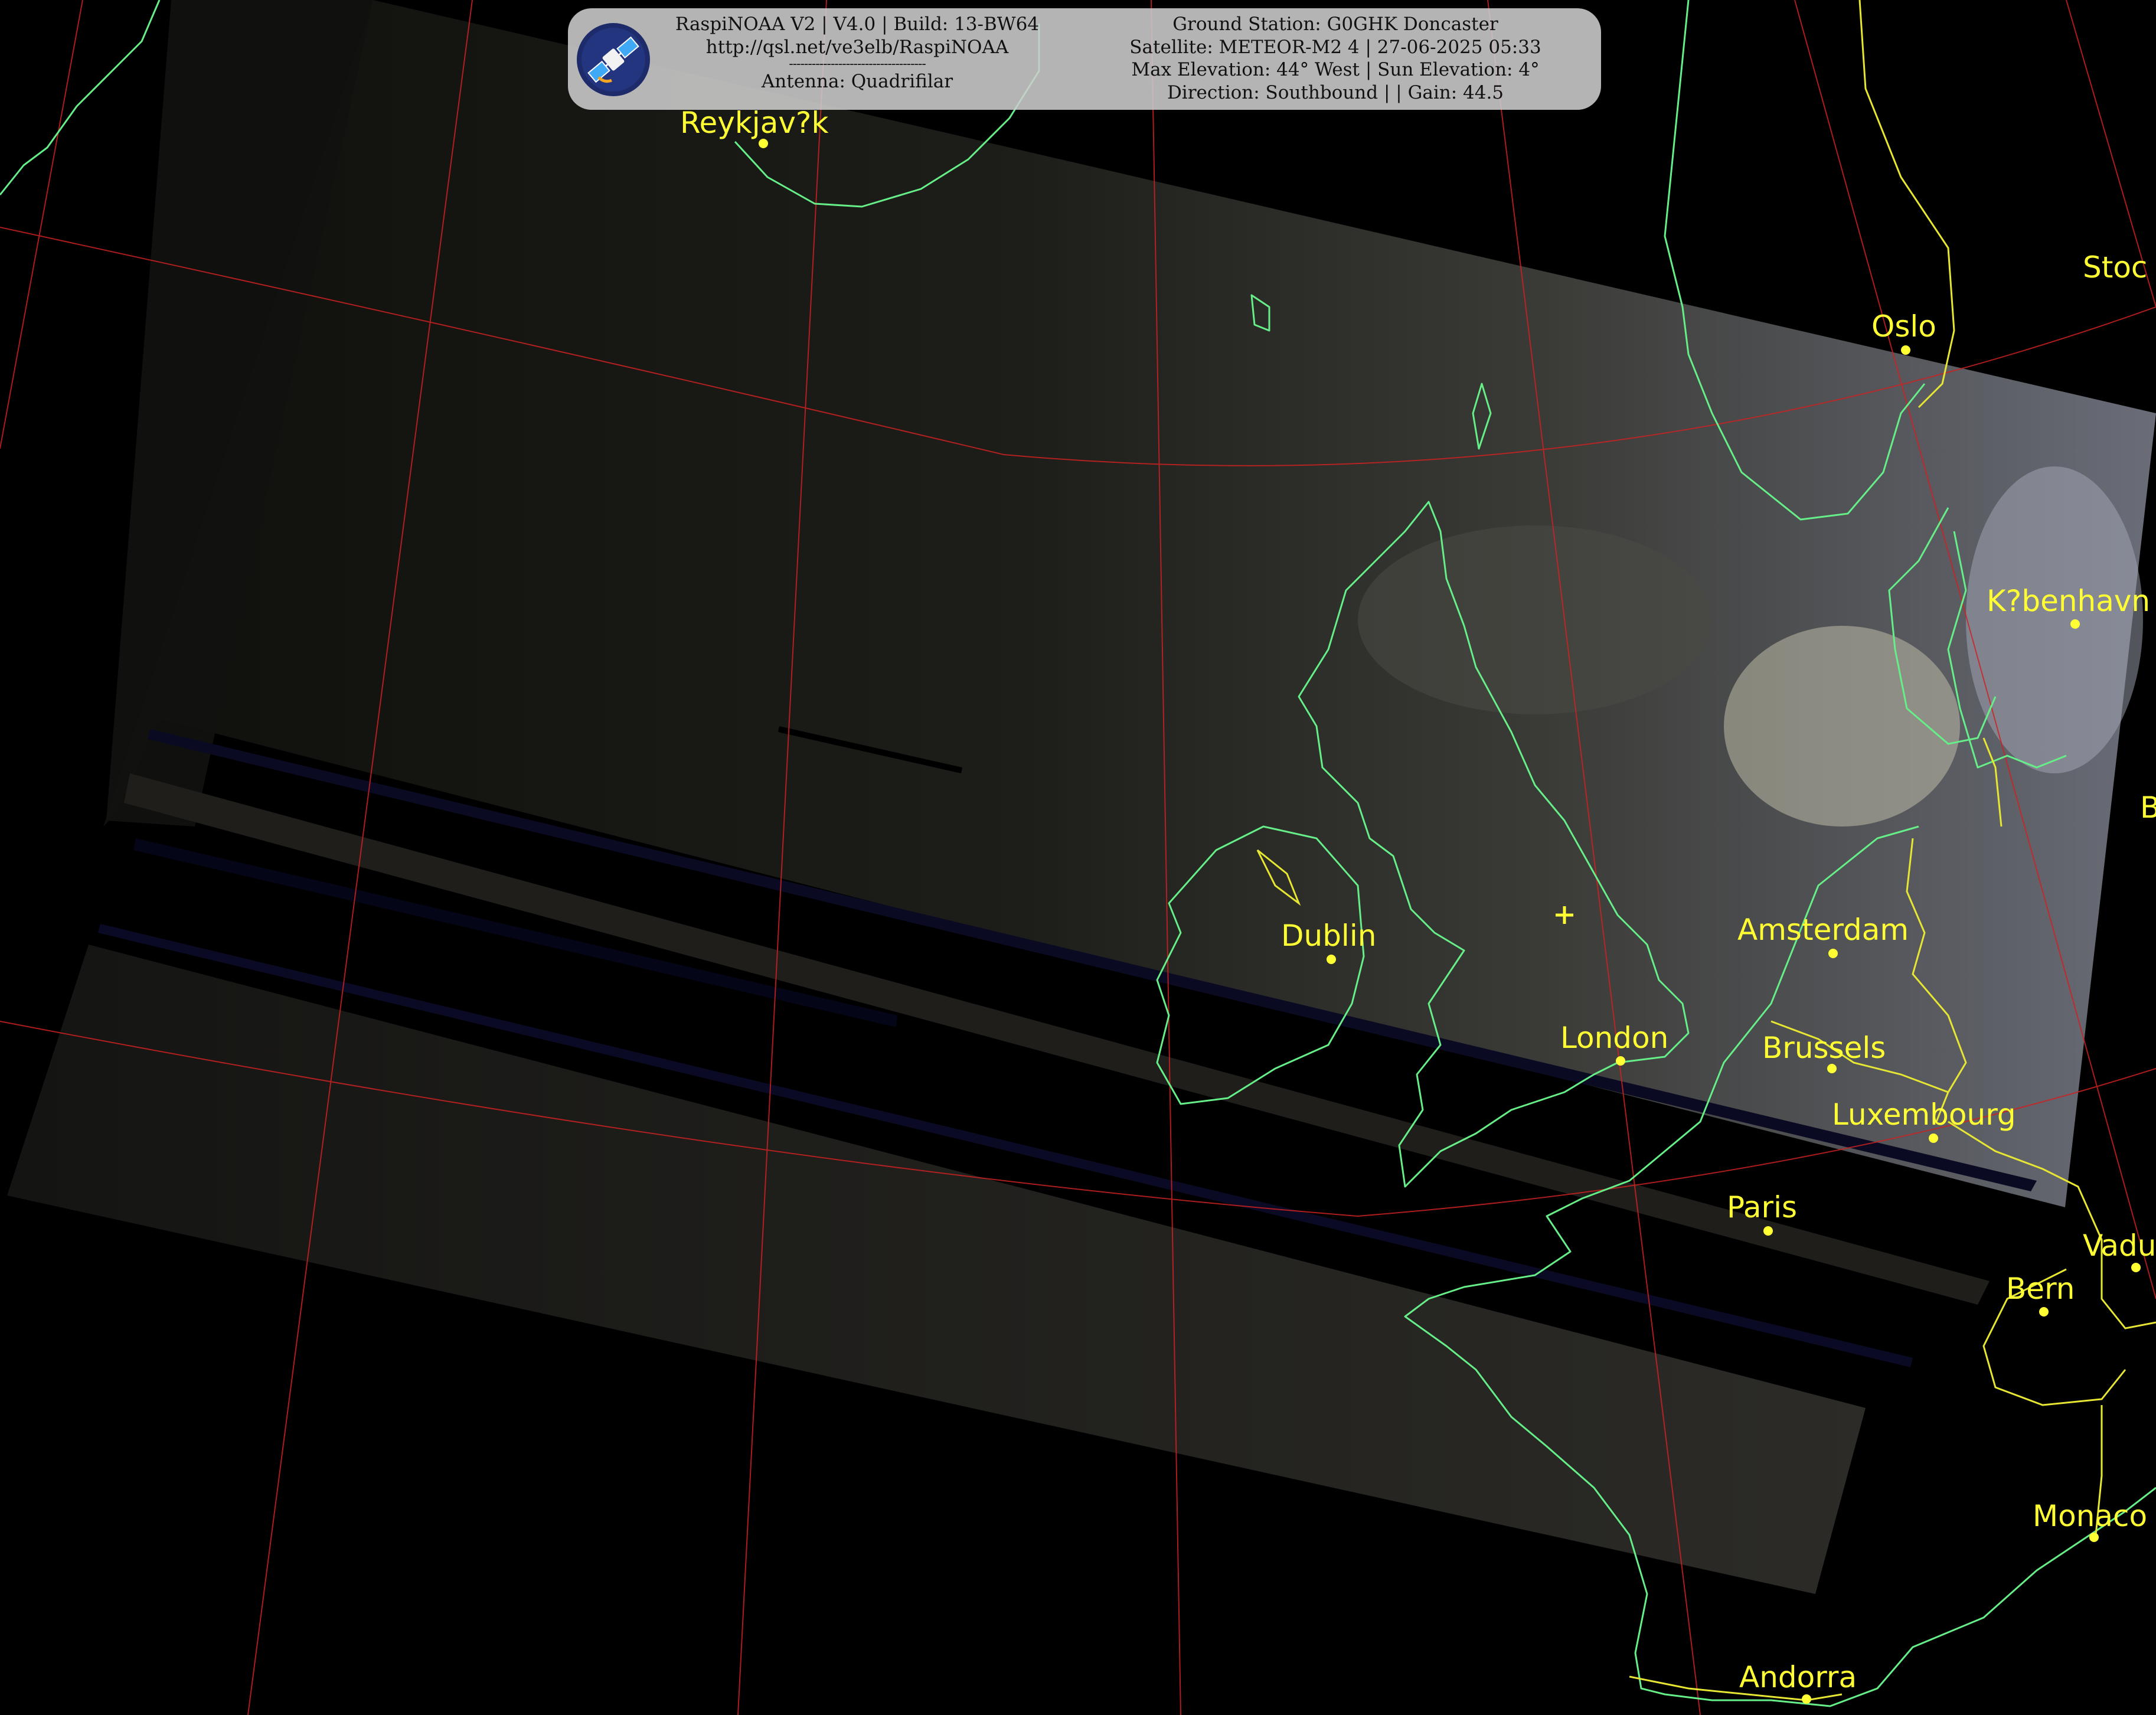 The image size is (2156, 1715). I want to click on satellite-logo-icon, so click(613, 60).